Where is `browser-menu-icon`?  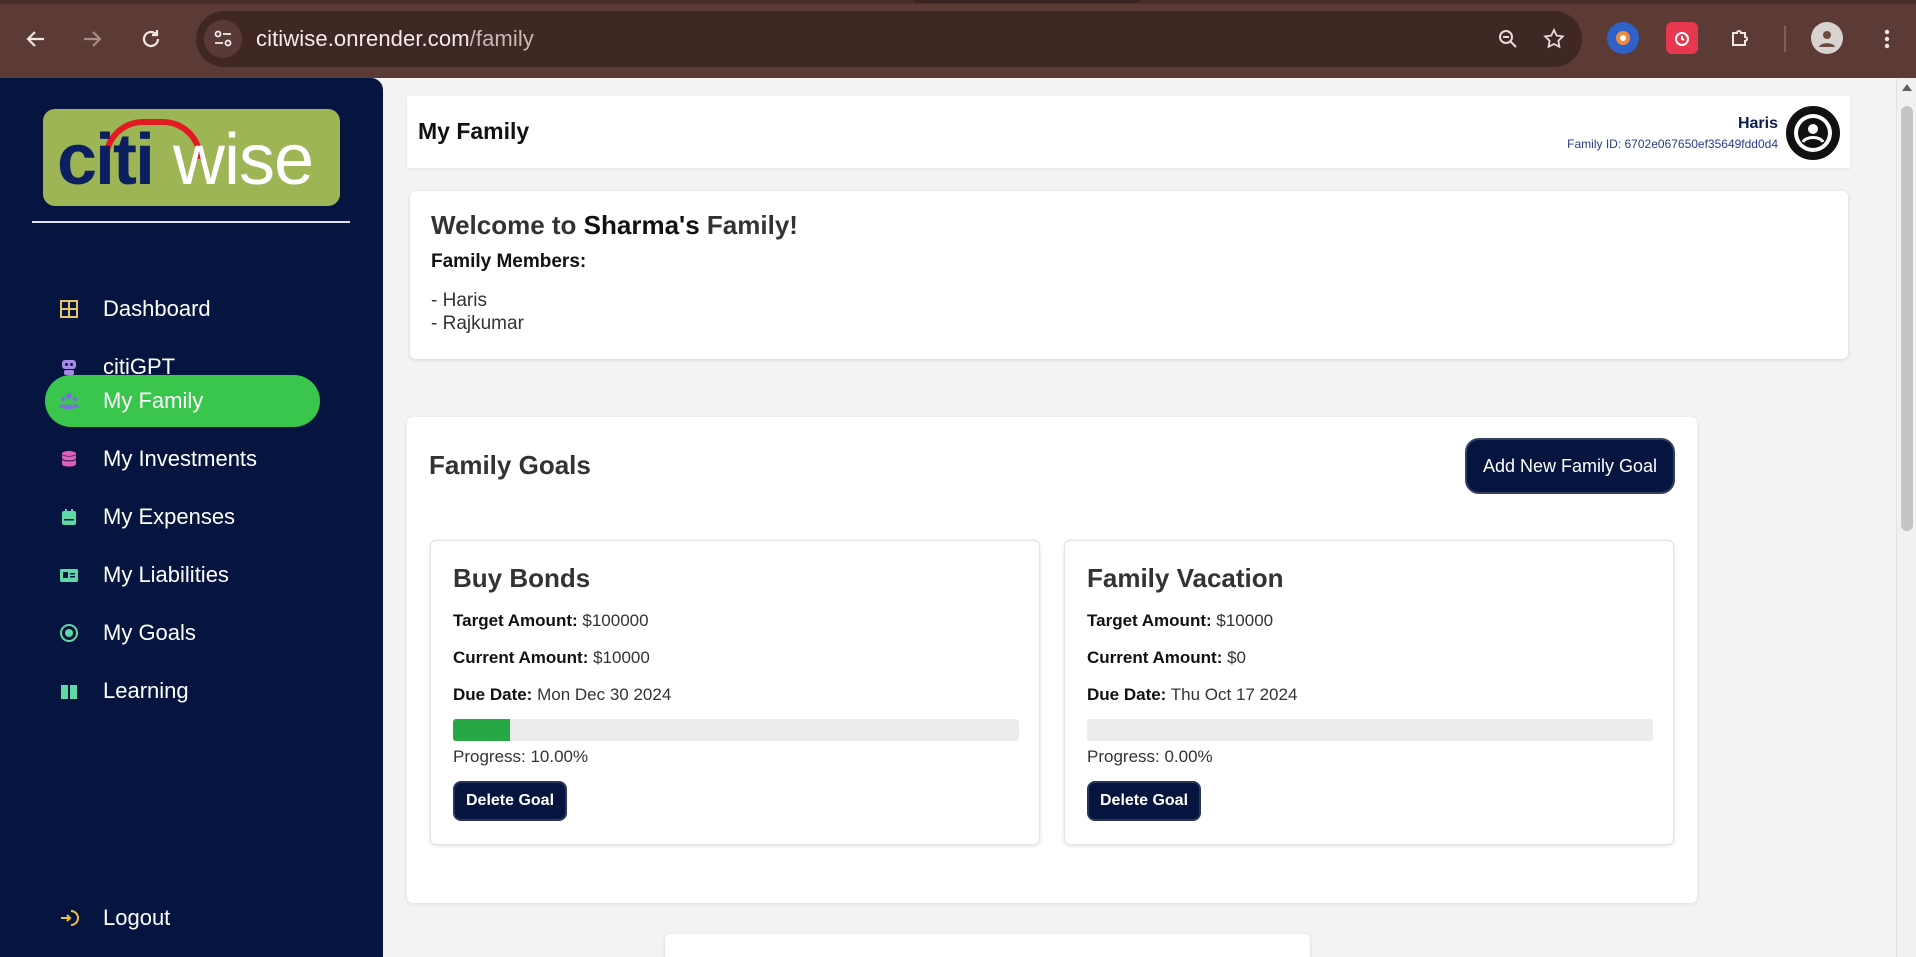
browser-menu-icon is located at coordinates (1887, 39).